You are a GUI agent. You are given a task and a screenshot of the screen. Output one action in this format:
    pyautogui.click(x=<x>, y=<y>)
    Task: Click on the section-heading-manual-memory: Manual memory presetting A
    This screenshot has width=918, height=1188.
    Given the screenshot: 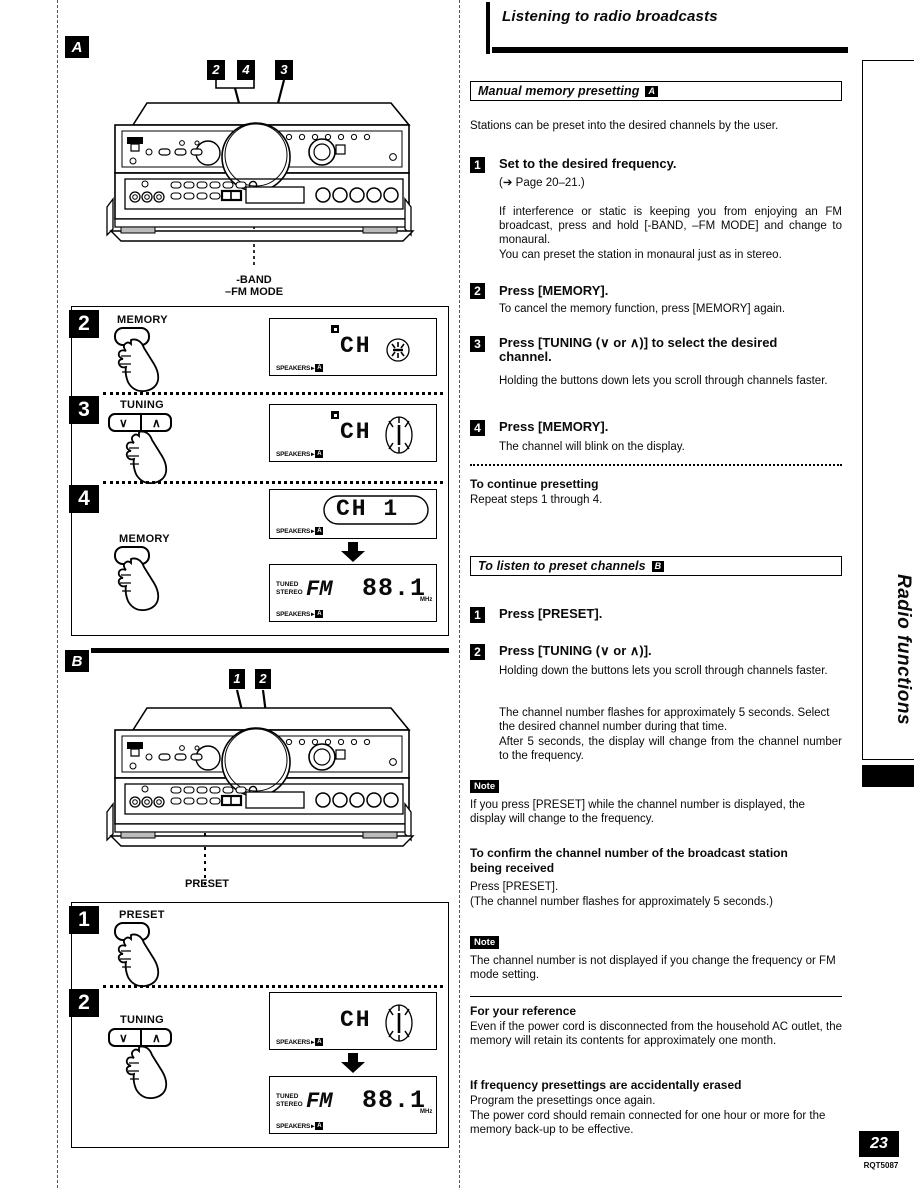 What is the action you would take?
    pyautogui.click(x=656, y=91)
    